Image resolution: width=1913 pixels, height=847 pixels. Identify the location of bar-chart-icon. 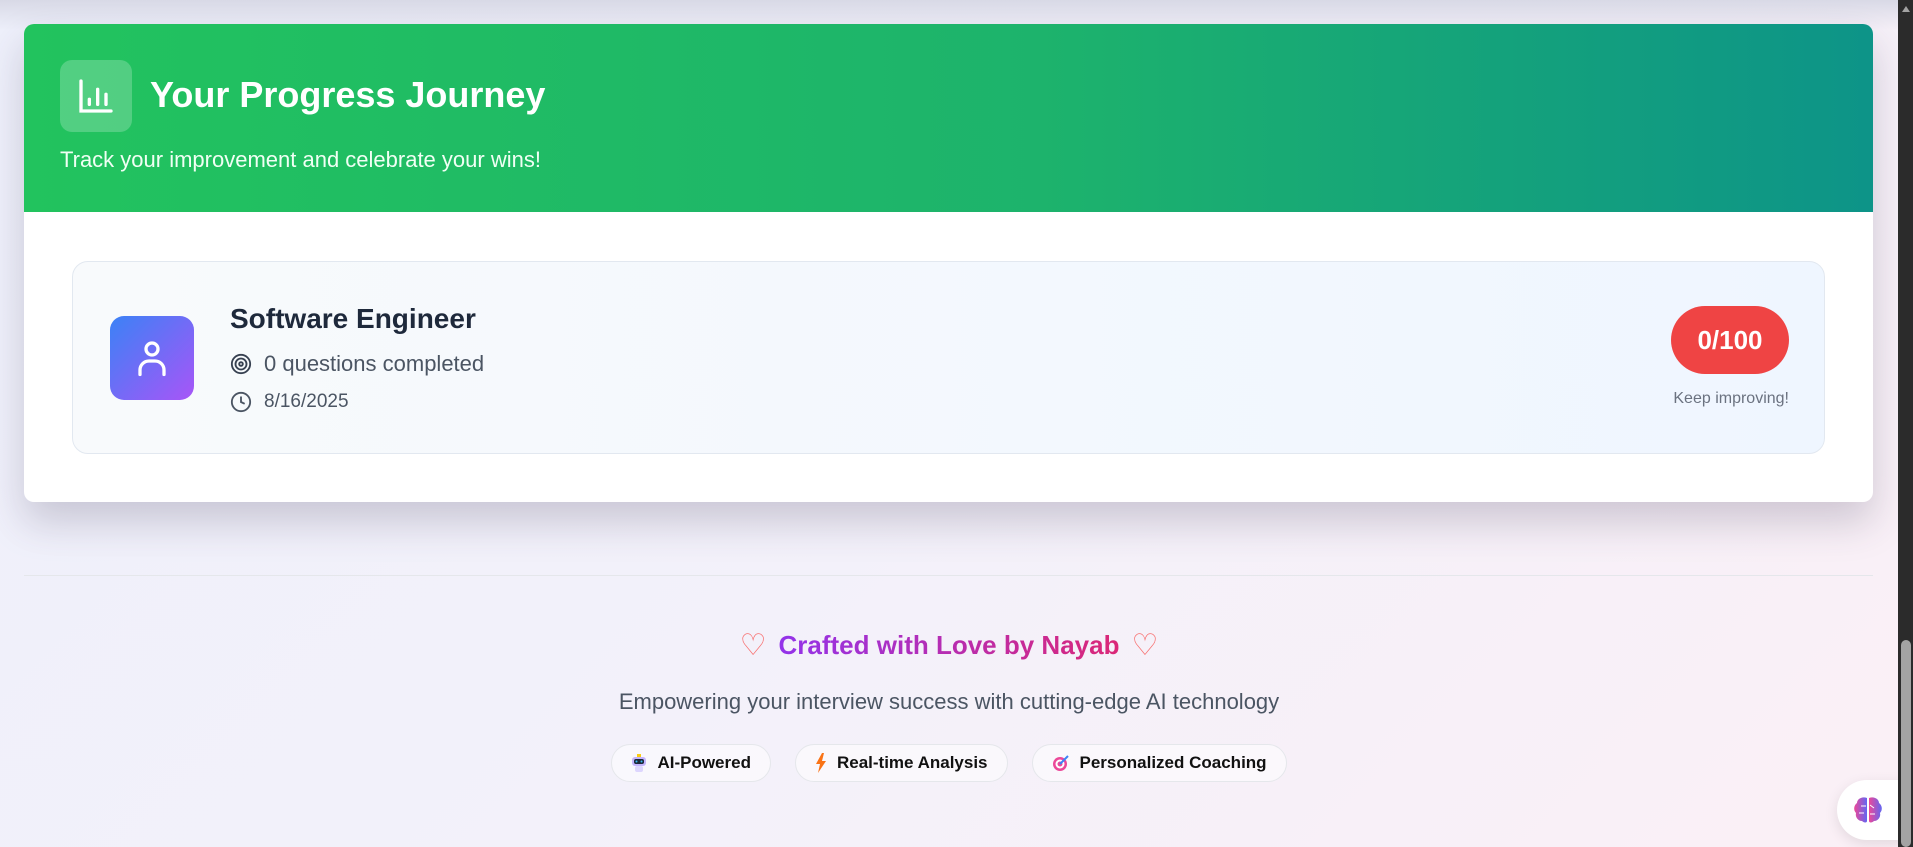
(96, 96).